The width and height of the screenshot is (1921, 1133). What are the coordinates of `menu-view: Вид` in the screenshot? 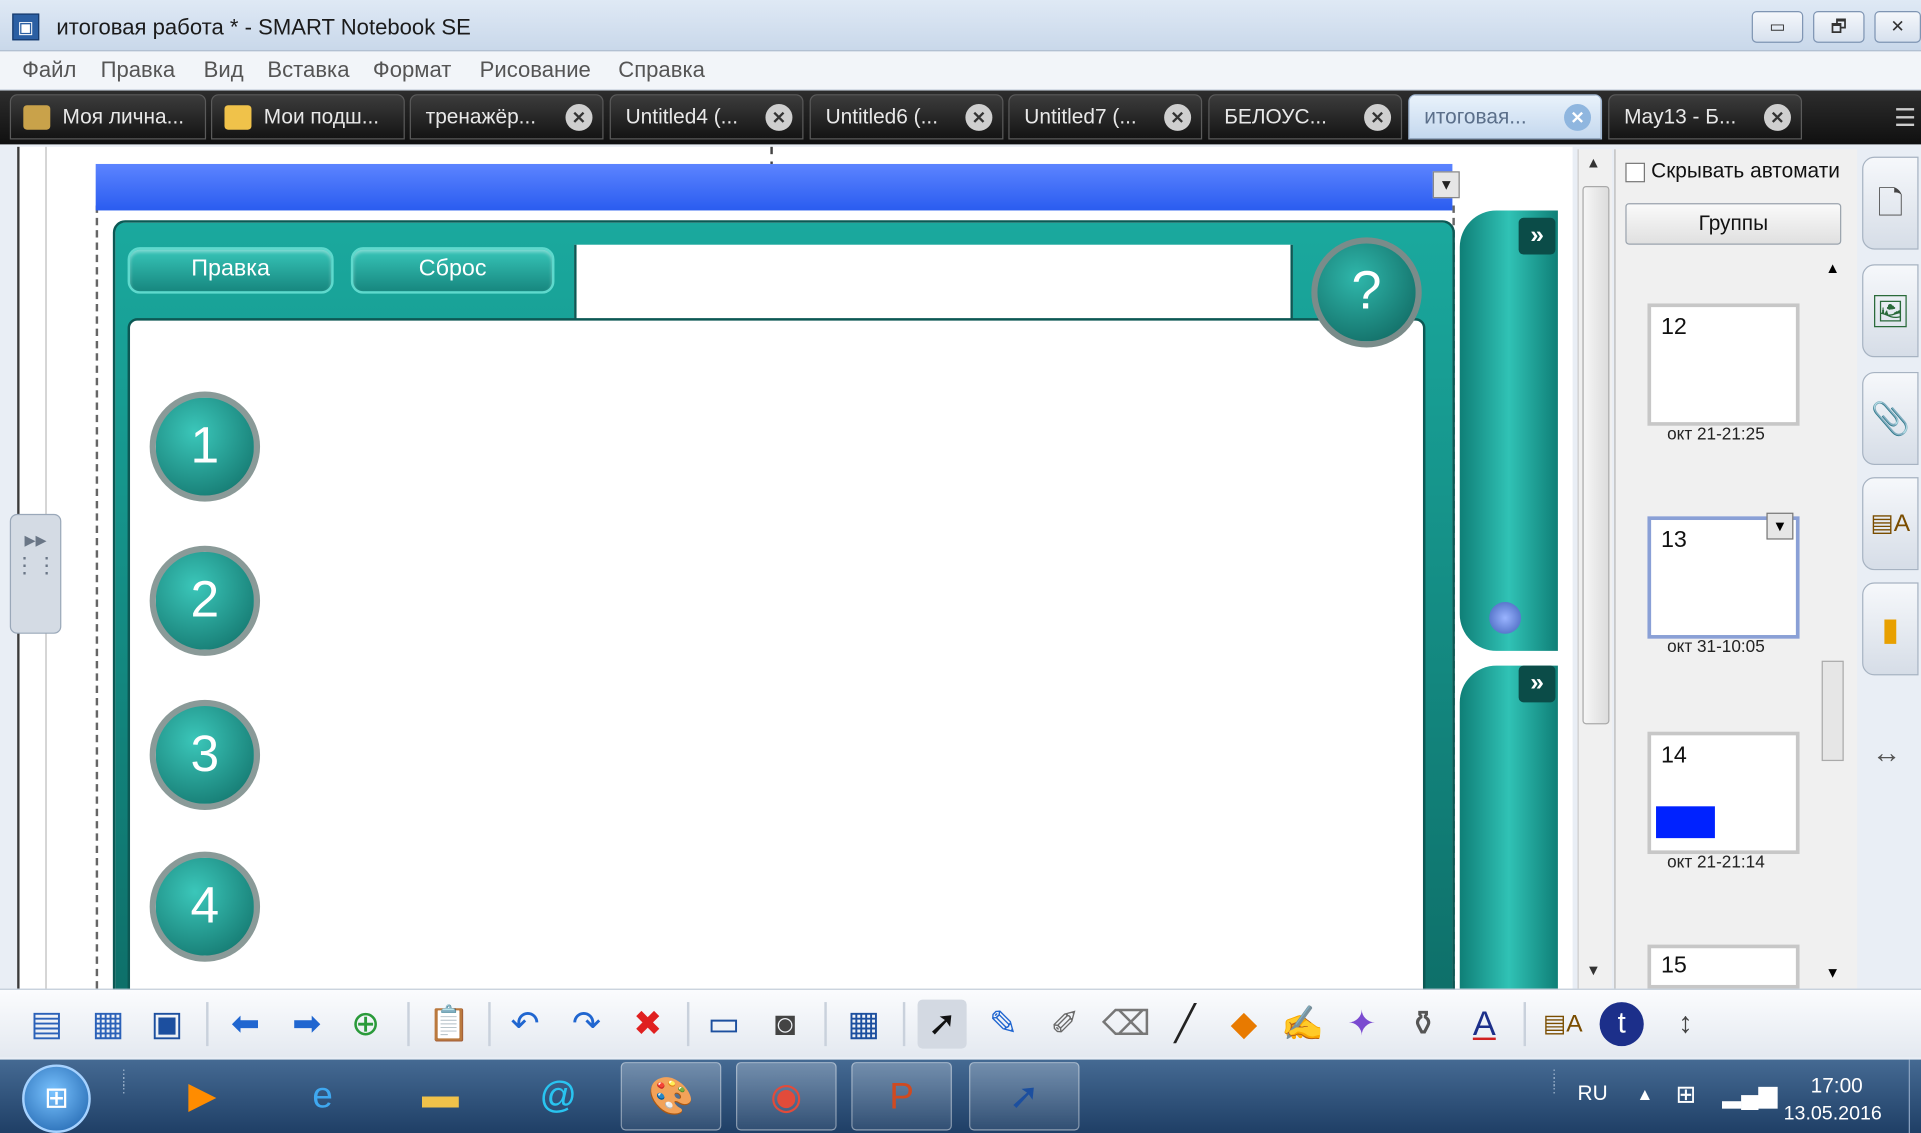 It's located at (224, 71).